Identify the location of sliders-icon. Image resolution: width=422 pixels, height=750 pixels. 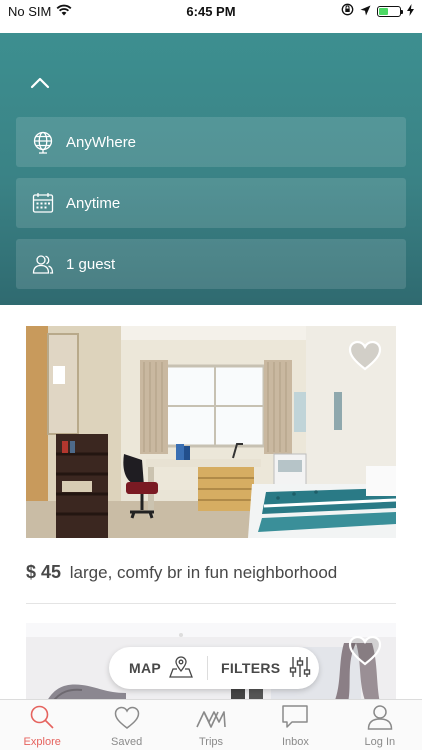
(300, 668).